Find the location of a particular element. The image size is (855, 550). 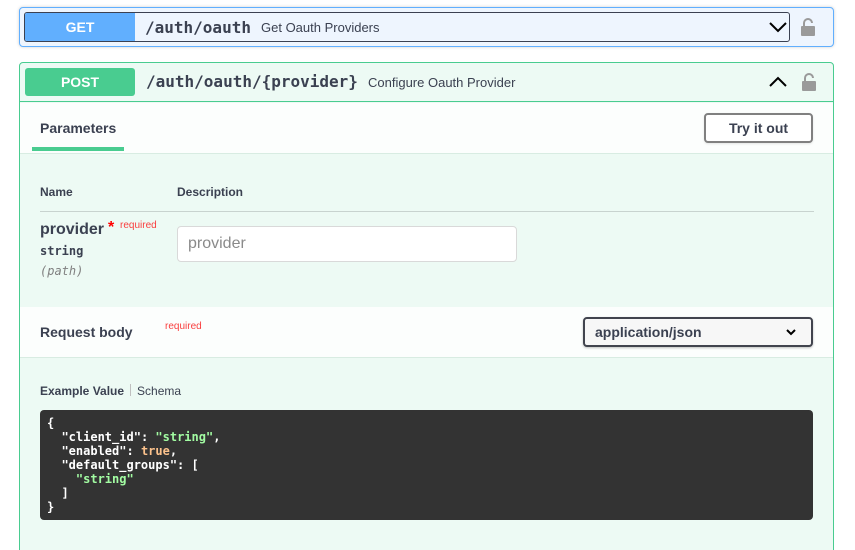

request-body-header: Request body required application/json is located at coordinates (426, 332).